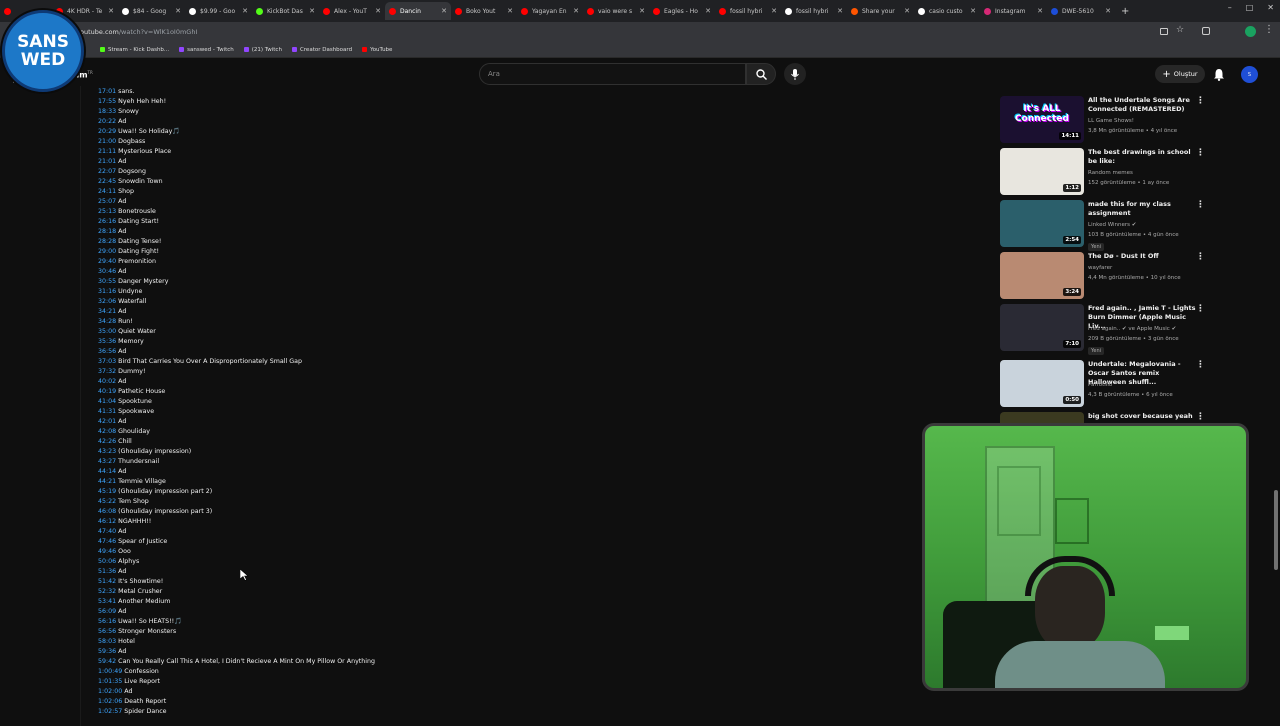 This screenshot has height=726, width=1280. I want to click on chapter-timestamp-link: 47:40, so click(107, 531).